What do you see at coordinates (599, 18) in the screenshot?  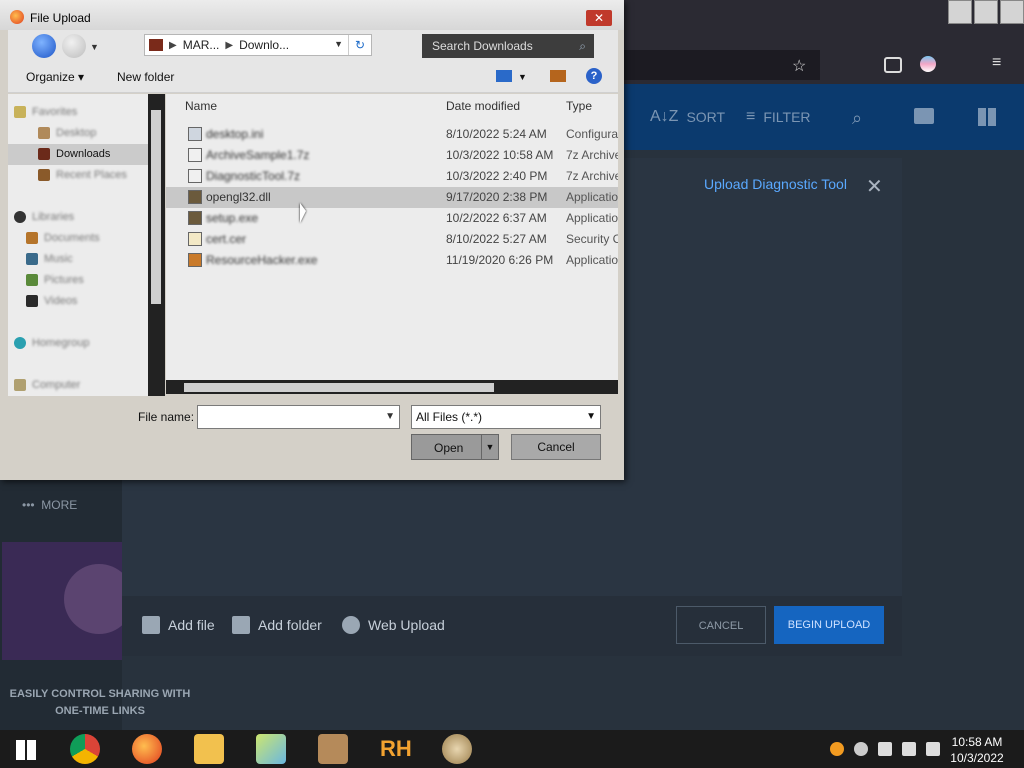 I see `dialog-close-button: ✕` at bounding box center [599, 18].